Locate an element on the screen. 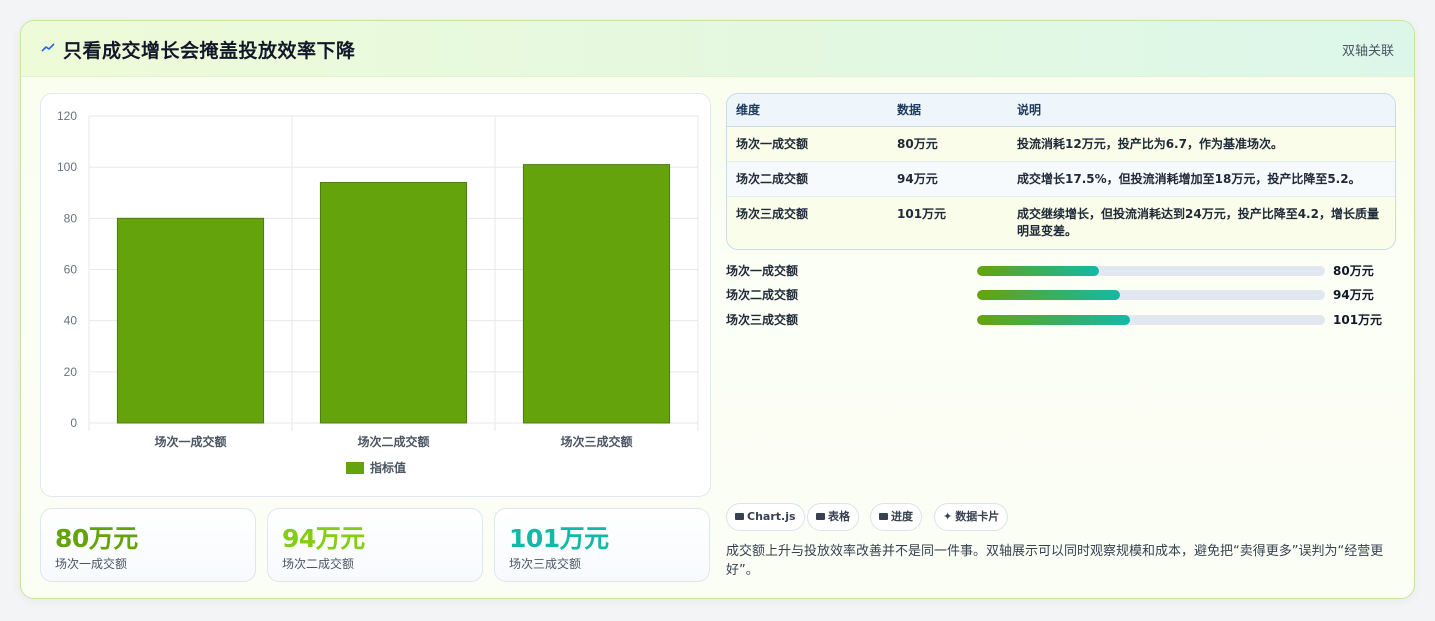 The width and height of the screenshot is (1435, 621). y-tick-label: 120 is located at coordinates (67, 116).